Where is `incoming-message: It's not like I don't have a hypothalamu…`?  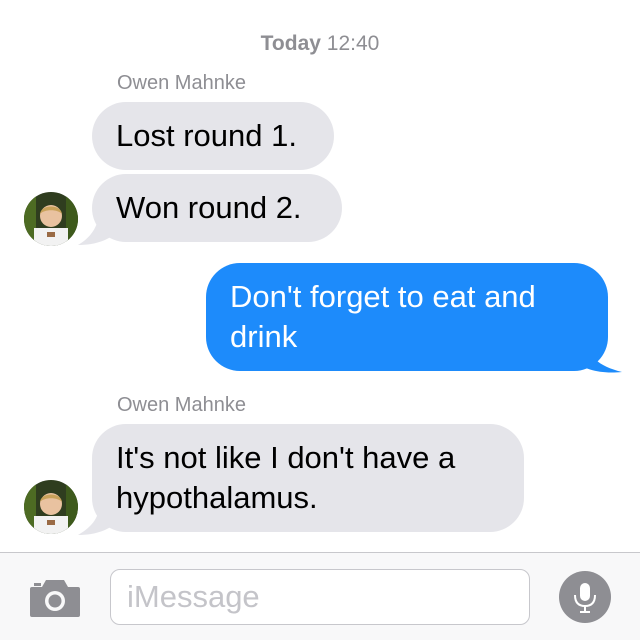 incoming-message: It's not like I don't have a hypothalamu… is located at coordinates (308, 478).